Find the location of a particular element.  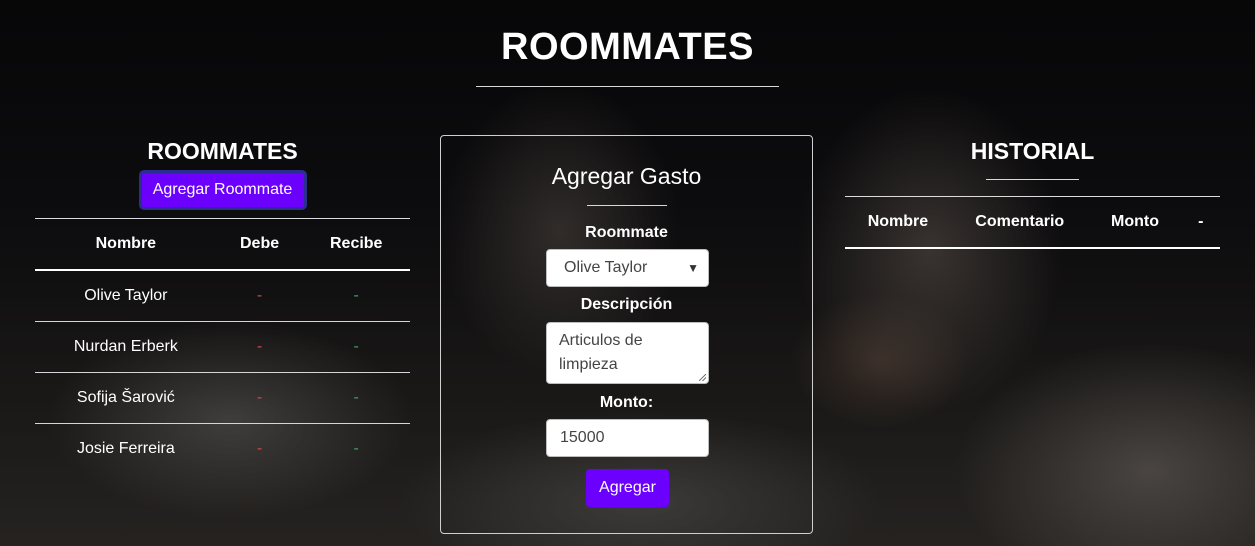

resize-handle-icon is located at coordinates (702, 377).